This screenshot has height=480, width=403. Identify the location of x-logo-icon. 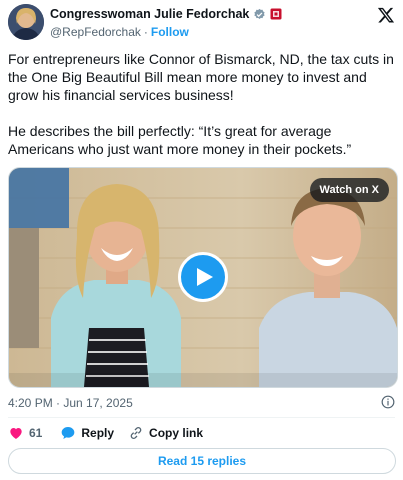
(386, 15).